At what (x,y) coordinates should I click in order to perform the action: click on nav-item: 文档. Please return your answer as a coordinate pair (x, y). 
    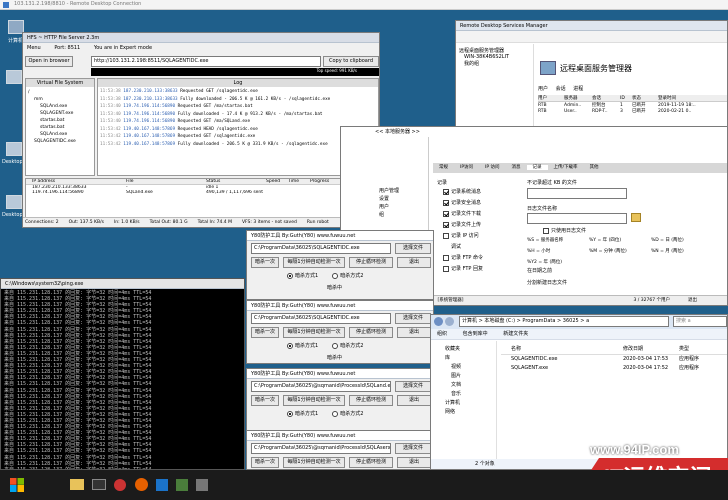
    Looking at the image, I should click on (470, 385).